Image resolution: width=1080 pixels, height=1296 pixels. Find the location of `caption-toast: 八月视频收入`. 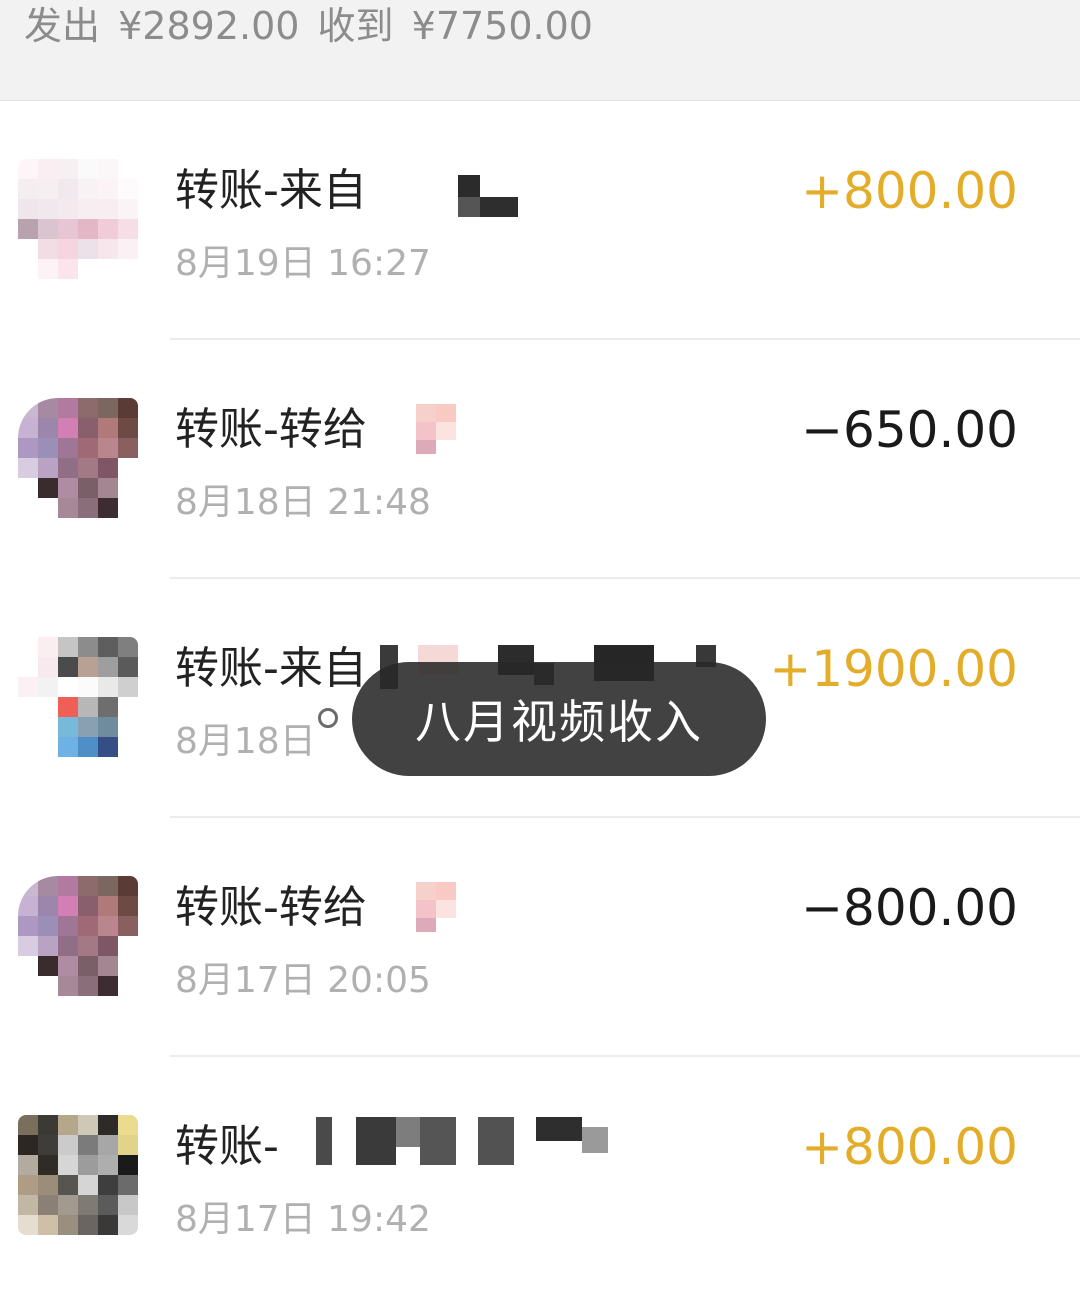

caption-toast: 八月视频收入 is located at coordinates (559, 719).